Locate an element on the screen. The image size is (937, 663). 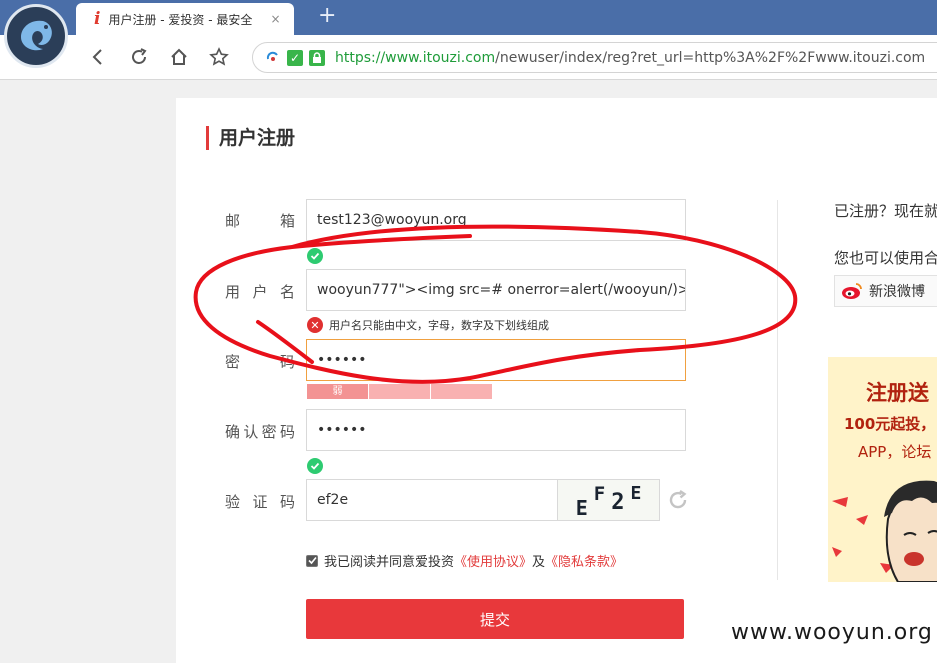
username-error: ✕ 用户名只能由中文，字母，数字及下划线组成 is located at coordinates (428, 325).